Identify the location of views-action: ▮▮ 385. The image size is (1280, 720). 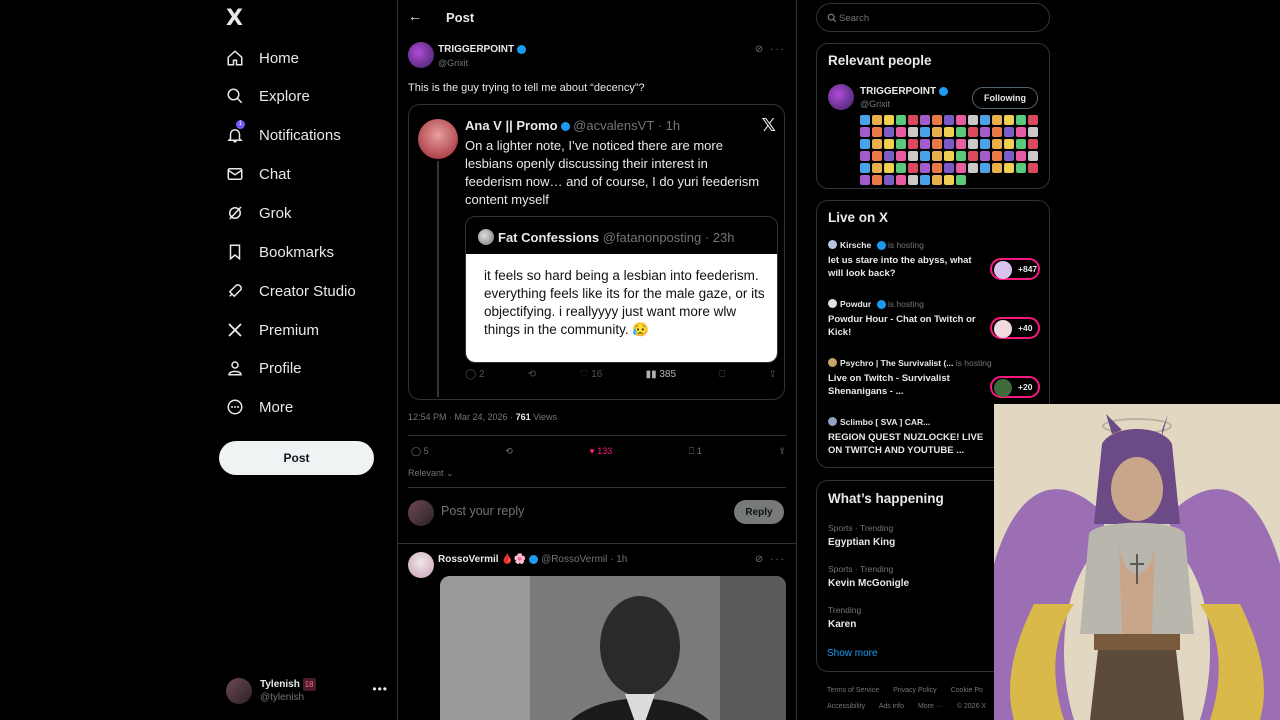
(661, 374).